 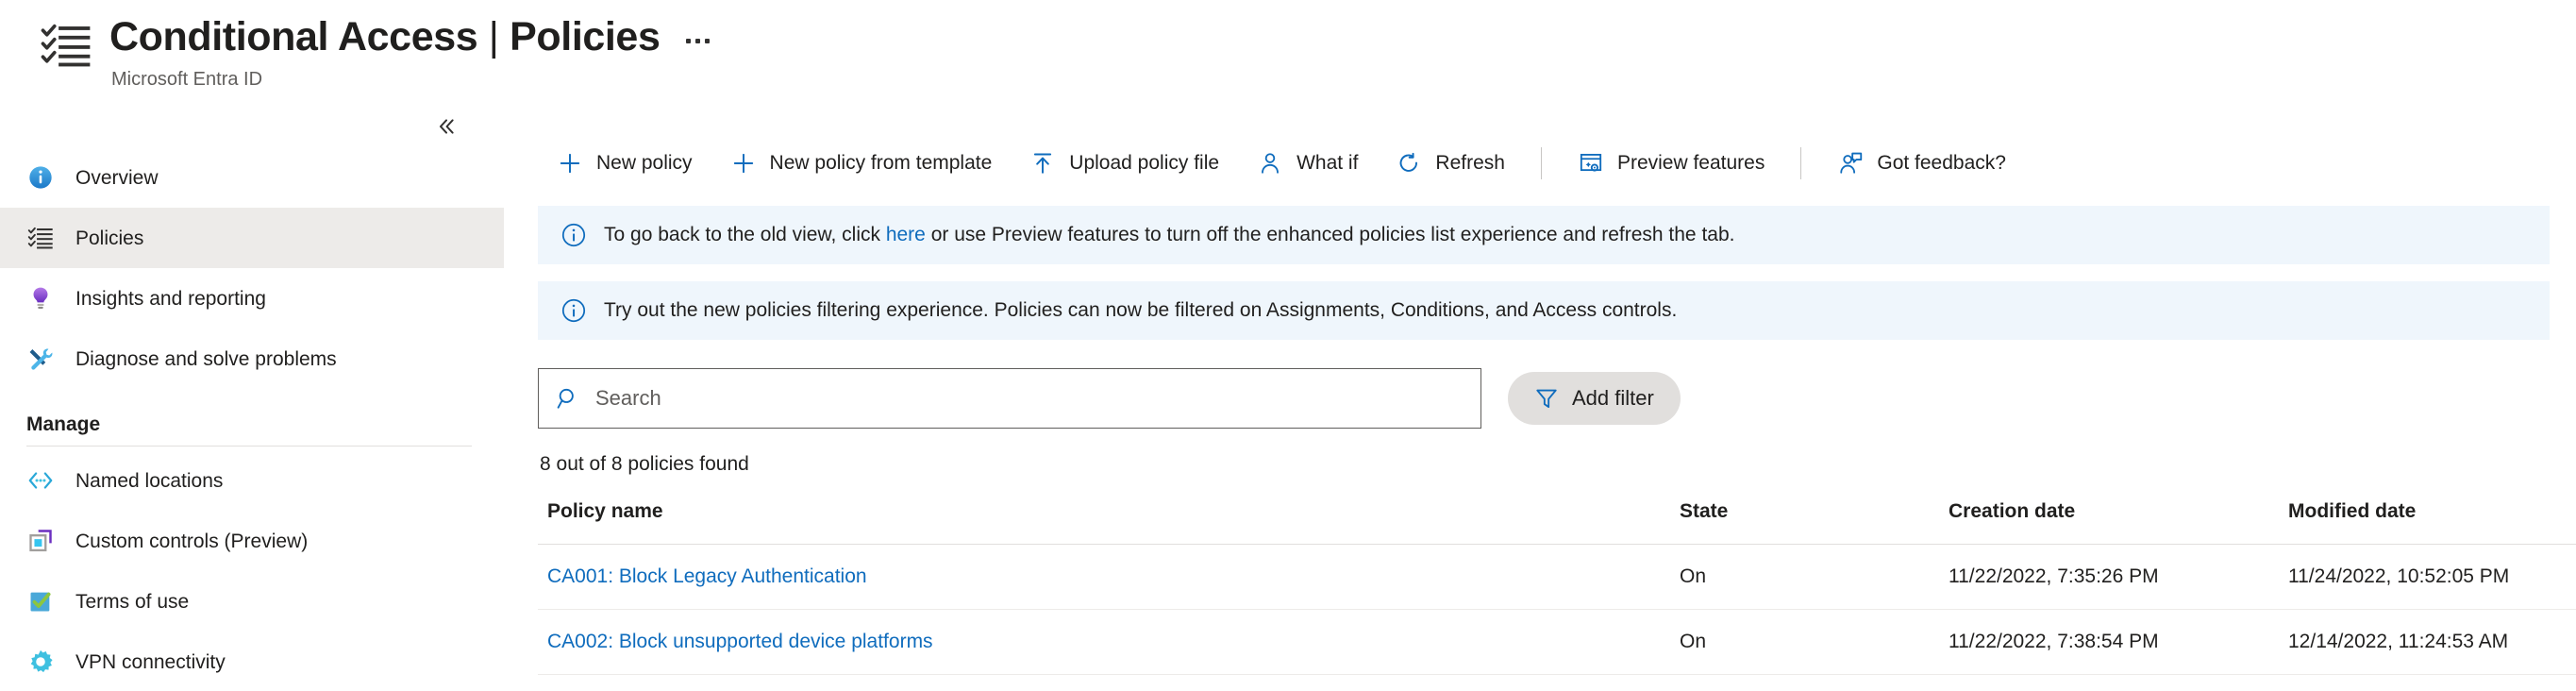 I want to click on cell-creation-date: 11/22/2022, 7:38:54 PM, so click(x=2109, y=642).